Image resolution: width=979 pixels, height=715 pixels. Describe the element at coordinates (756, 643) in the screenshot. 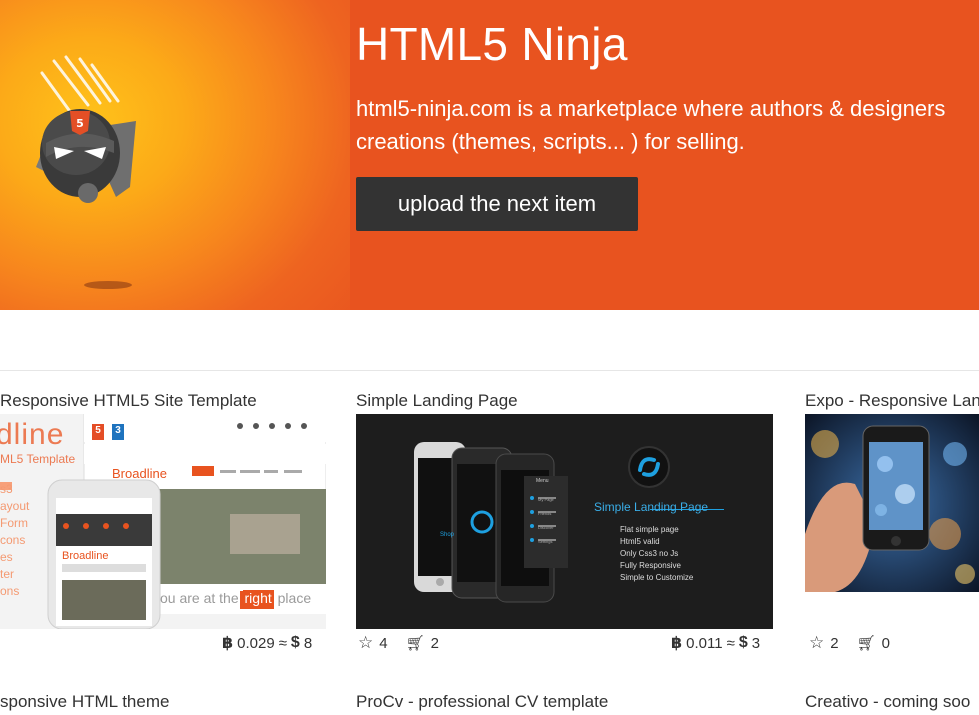

I see `price-usd-2: 3` at that location.